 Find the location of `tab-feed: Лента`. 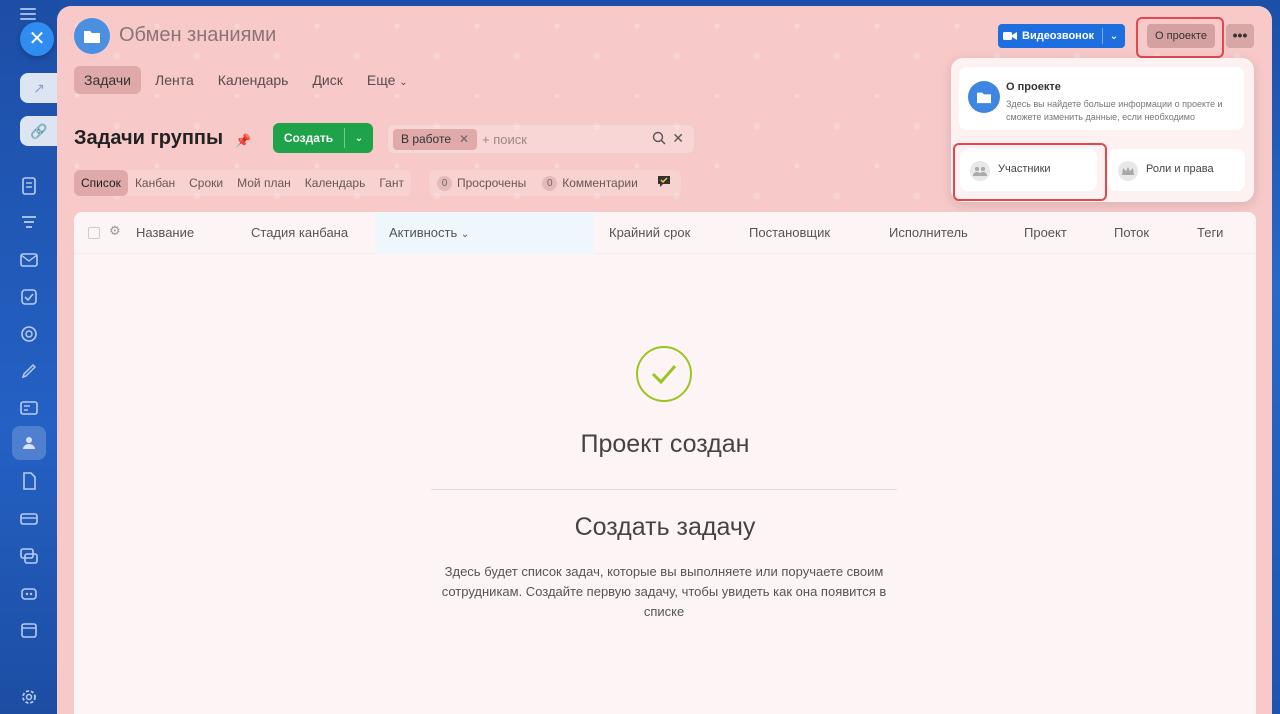

tab-feed: Лента is located at coordinates (174, 80).